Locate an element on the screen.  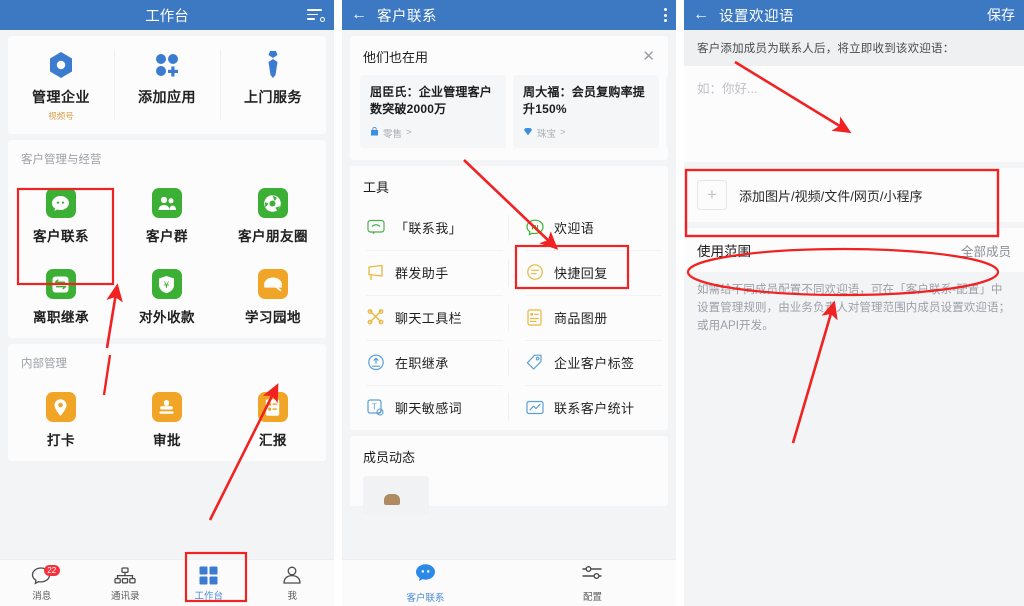
tag-icon is located at coordinates (534, 362).